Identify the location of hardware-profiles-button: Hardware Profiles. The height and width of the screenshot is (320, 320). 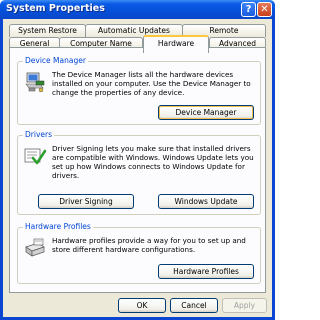
(206, 271).